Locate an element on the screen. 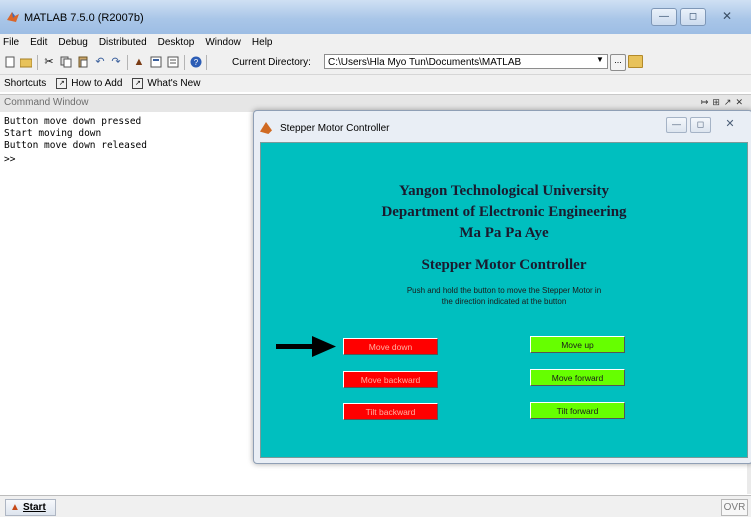  guide-icon is located at coordinates (156, 62).